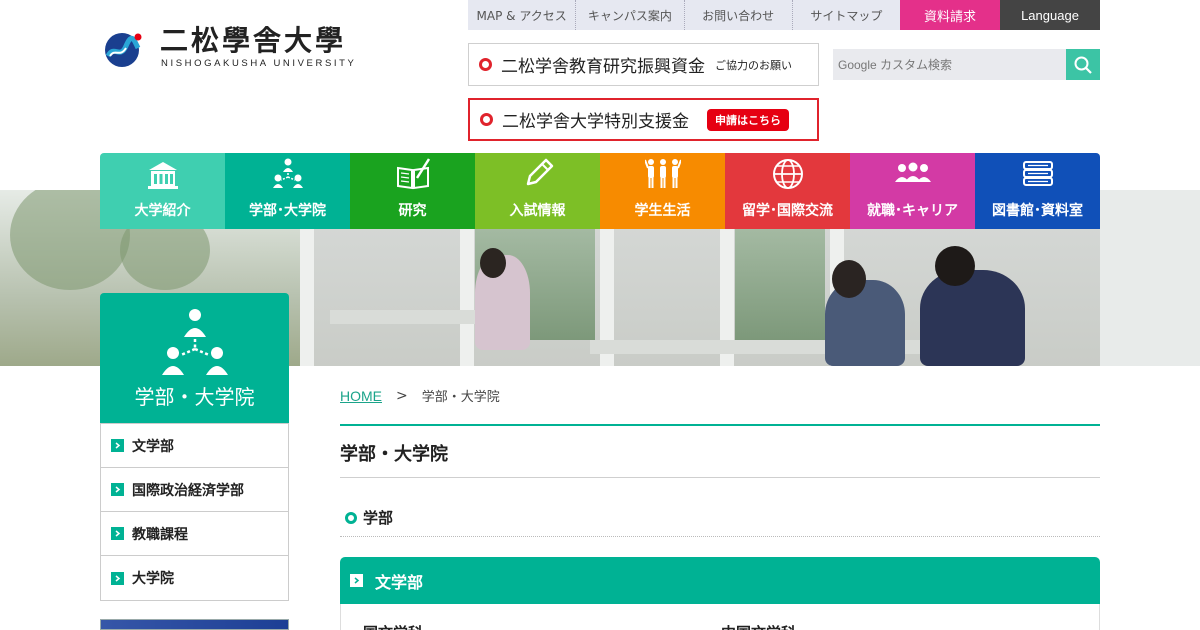 Image resolution: width=1200 pixels, height=630 pixels. Describe the element at coordinates (595, 122) in the screenshot. I see `support-fund-title: 二松学舎大学特別支援金` at that location.